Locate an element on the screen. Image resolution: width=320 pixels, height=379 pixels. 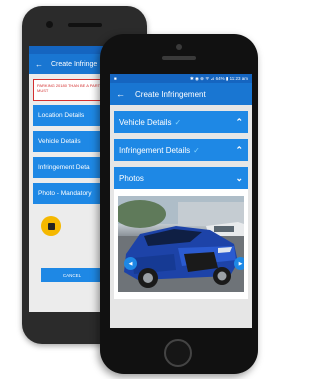
status-right: ✱ ◉ ⊕ ᯤ ⊿ 64% ▮ 11:23 am is located at coordinates (218, 78).